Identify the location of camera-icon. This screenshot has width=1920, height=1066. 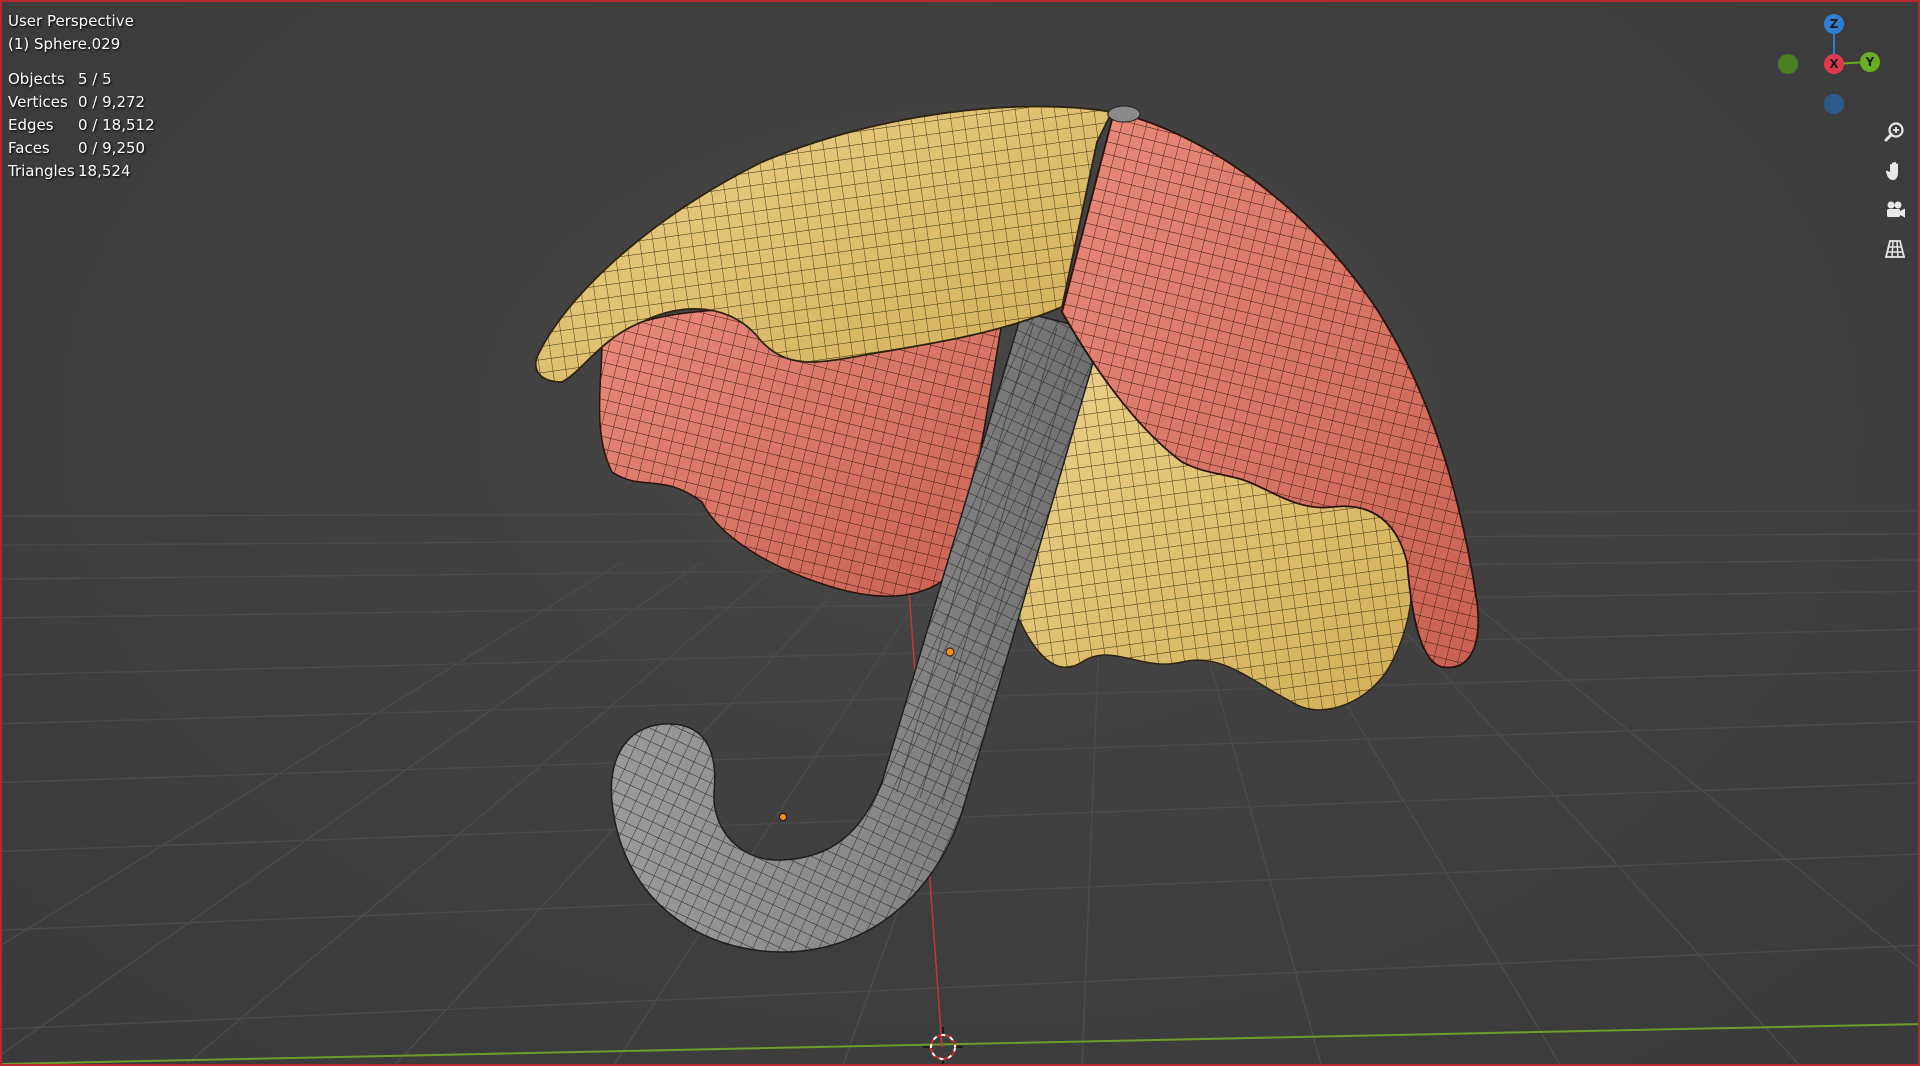
(1896, 209).